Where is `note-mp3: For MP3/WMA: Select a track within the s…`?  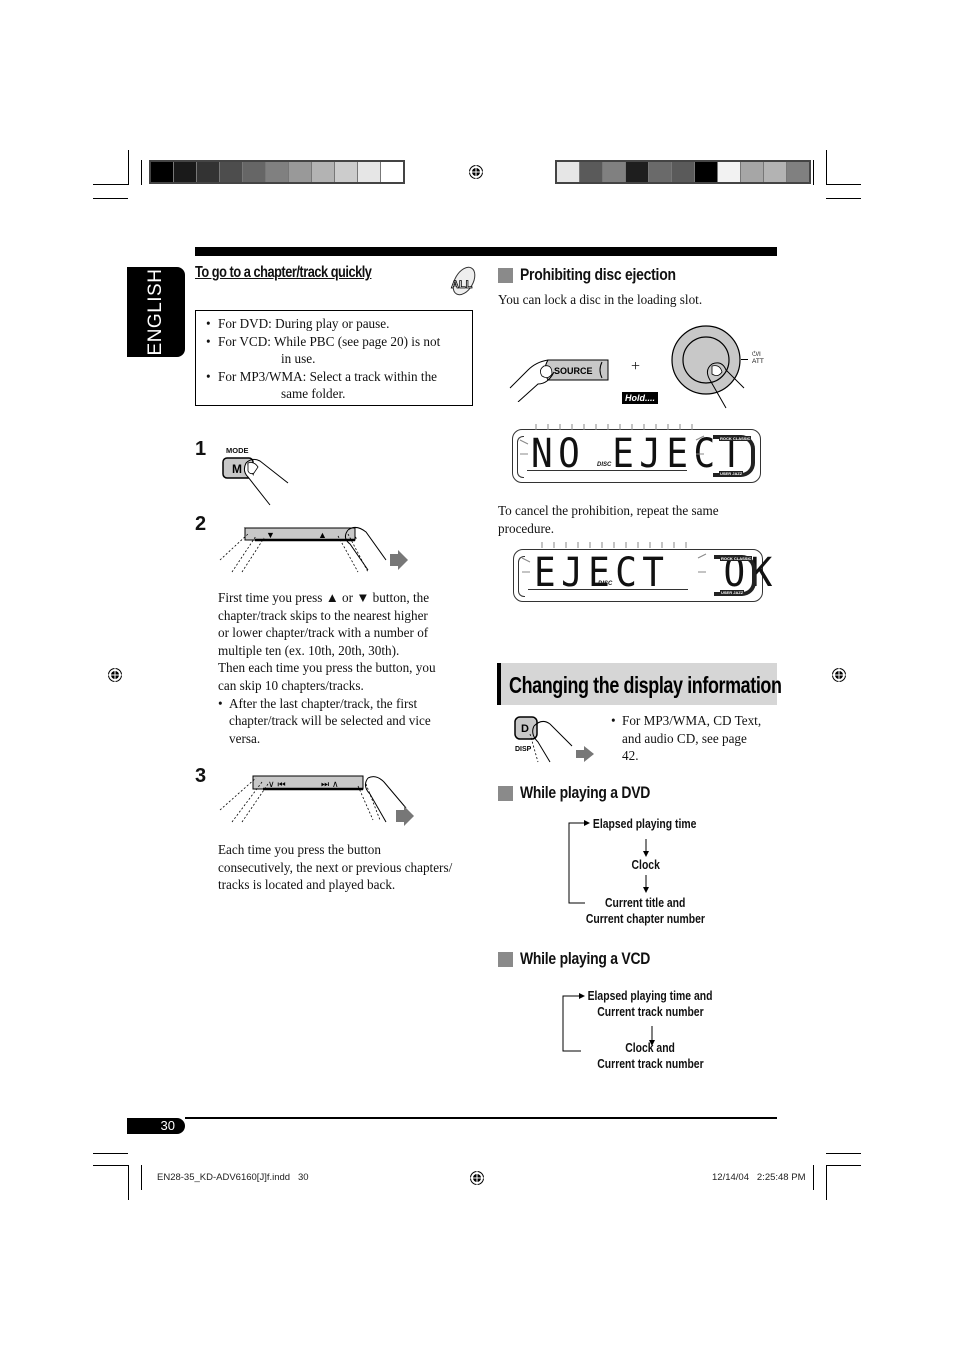
note-mp3: For MP3/WMA: Select a track within the s… is located at coordinates (335, 385).